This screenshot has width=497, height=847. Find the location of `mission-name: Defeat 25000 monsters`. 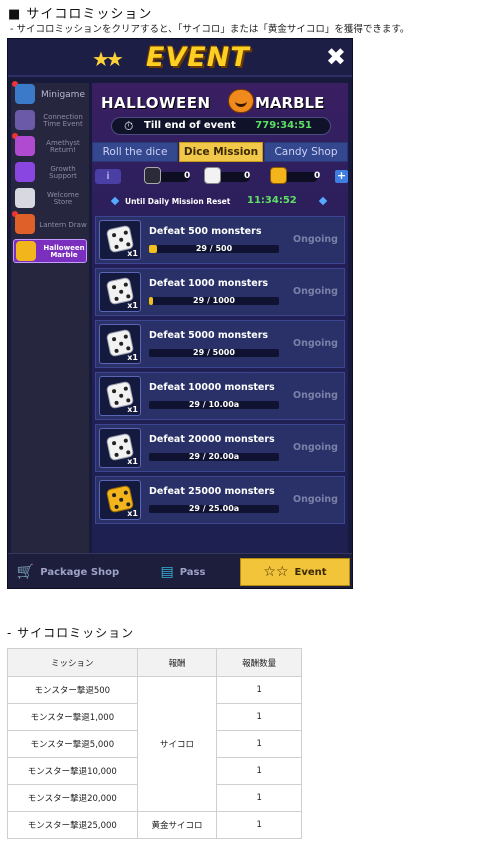

mission-name: Defeat 25000 monsters is located at coordinates (212, 491).